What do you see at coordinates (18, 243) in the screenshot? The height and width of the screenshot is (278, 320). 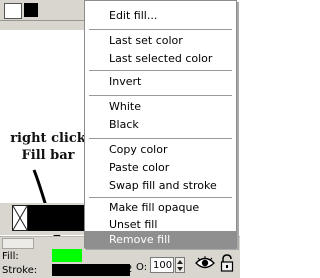 I see `scrollbar-thumb` at bounding box center [18, 243].